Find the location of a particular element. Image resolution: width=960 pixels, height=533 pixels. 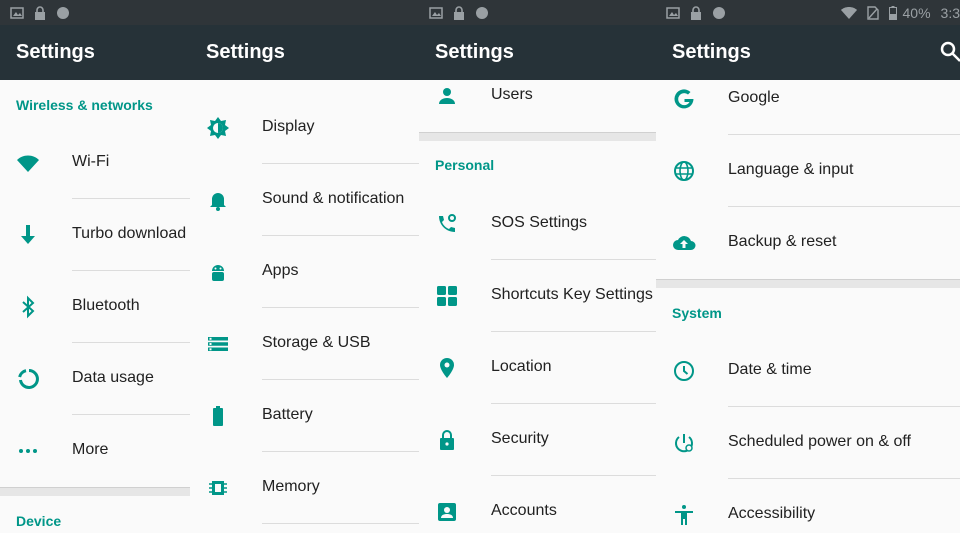

settings-item-date-time: Date & time is located at coordinates (808, 371).